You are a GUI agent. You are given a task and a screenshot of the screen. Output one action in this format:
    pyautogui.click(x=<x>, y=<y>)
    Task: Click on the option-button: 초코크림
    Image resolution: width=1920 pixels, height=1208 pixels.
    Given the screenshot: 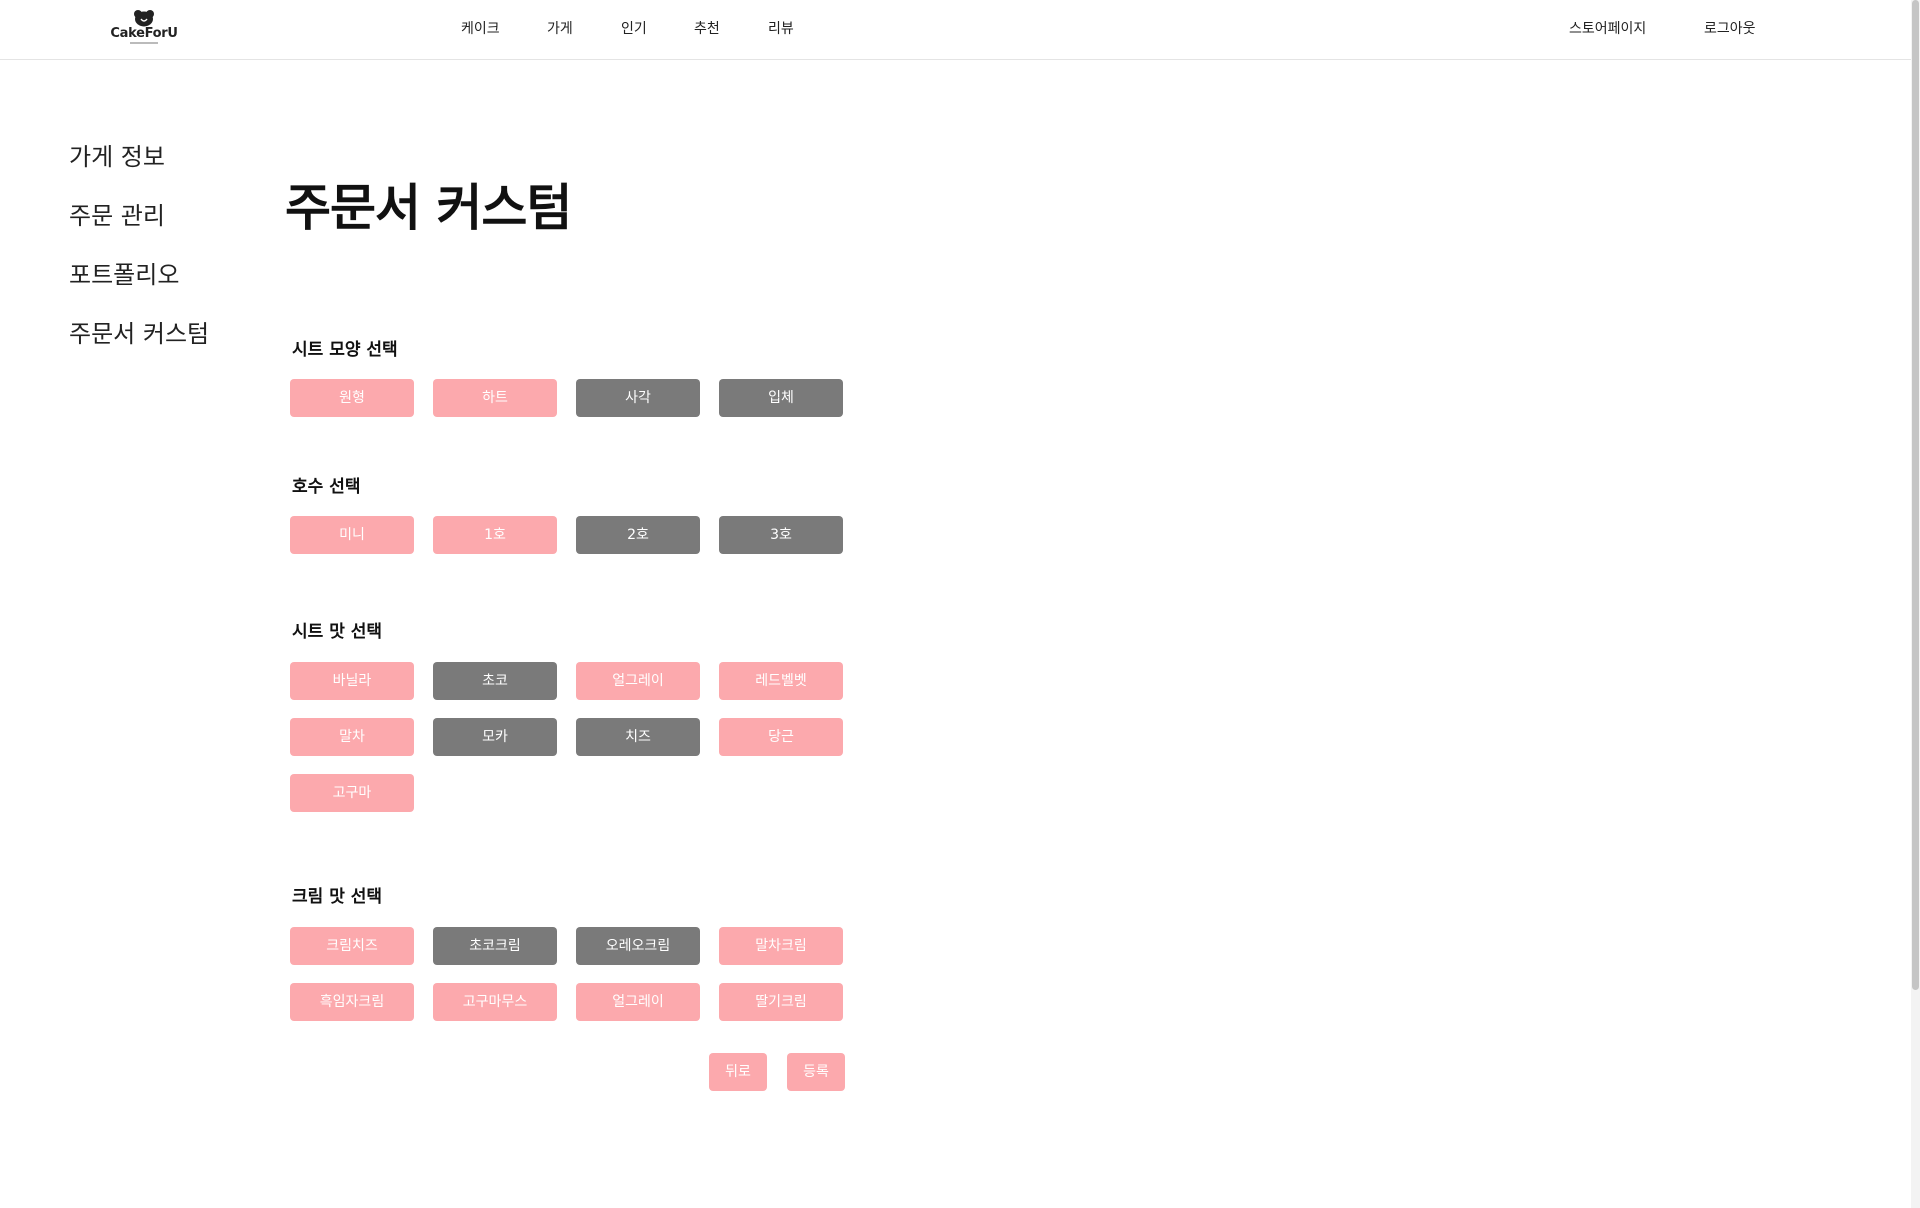 What is the action you would take?
    pyautogui.click(x=495, y=946)
    